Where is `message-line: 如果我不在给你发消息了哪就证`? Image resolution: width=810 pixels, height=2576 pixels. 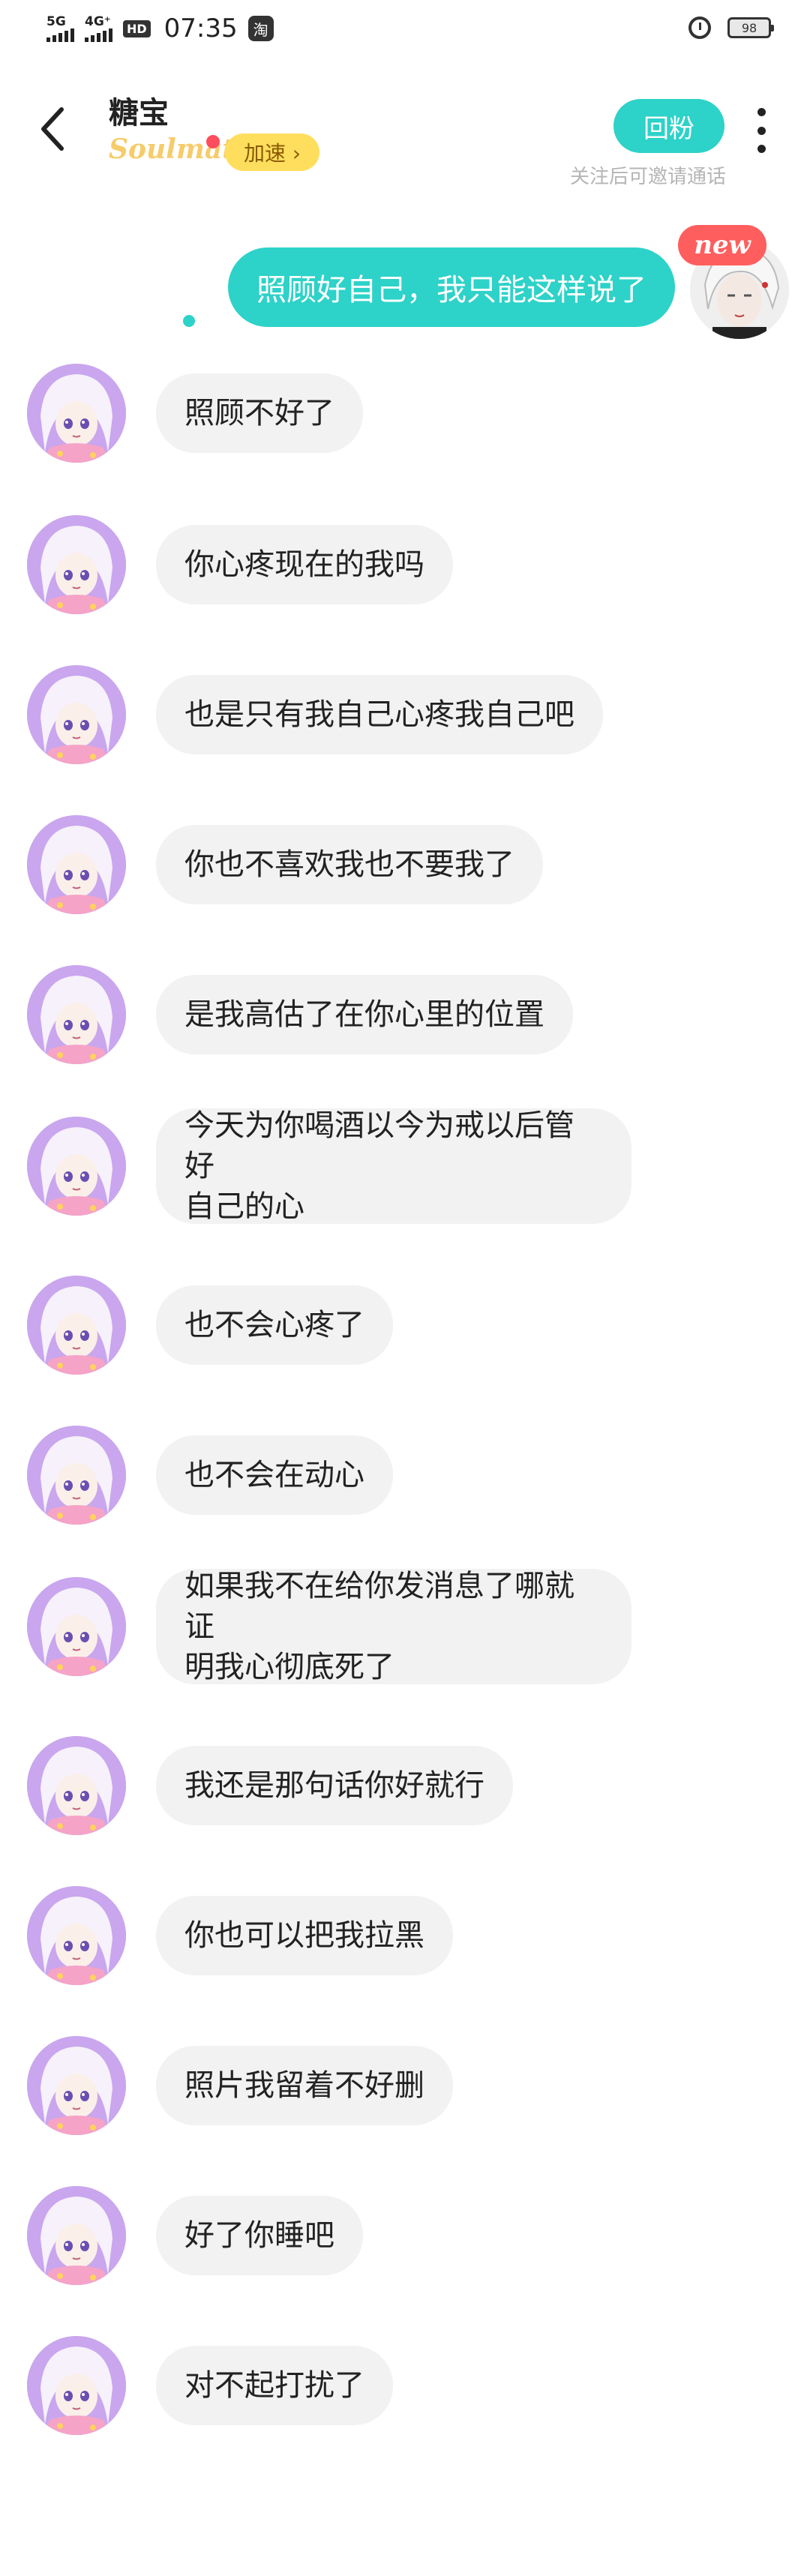
message-line: 如果我不在给你发消息了哪就证 is located at coordinates (379, 1607).